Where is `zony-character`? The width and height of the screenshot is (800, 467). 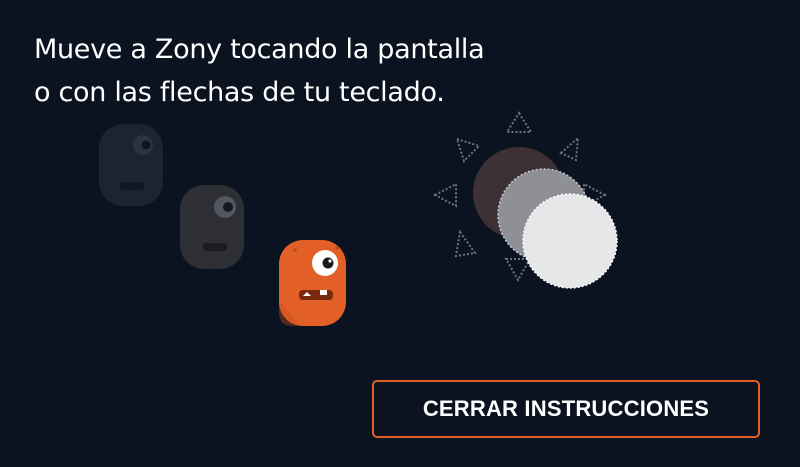 zony-character is located at coordinates (312, 283).